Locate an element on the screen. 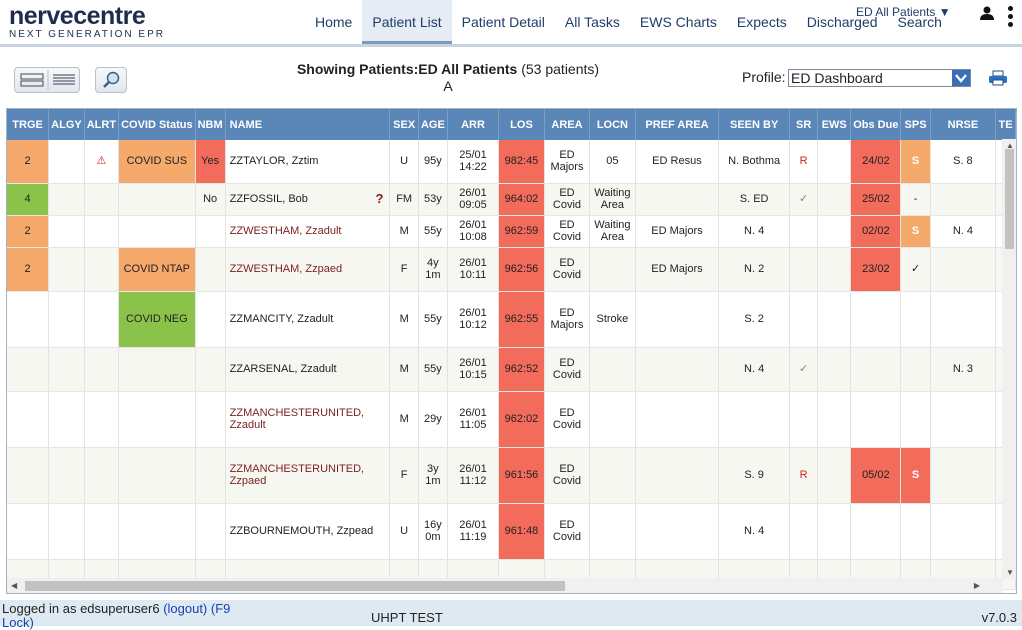 The image size is (1022, 630). cell-name: ZZFOSSIL, Bob? is located at coordinates (308, 199).